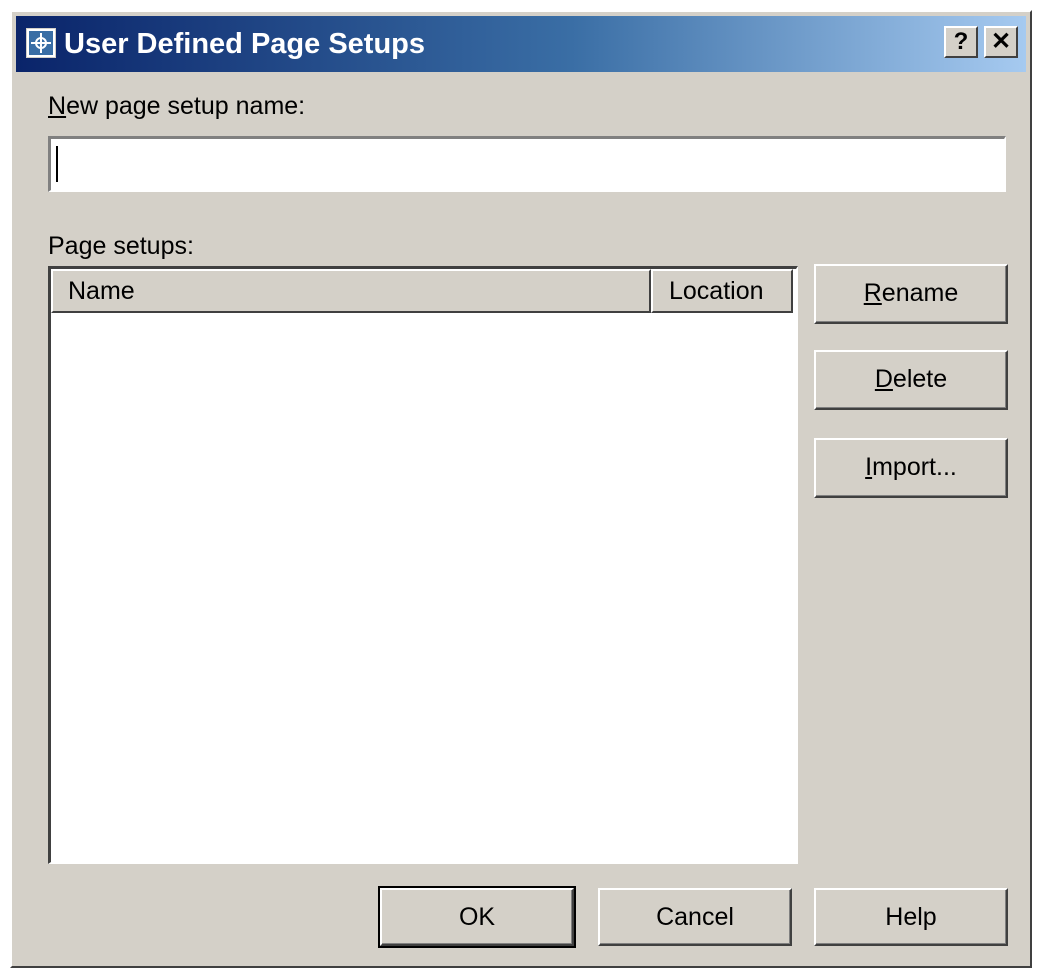  I want to click on column-header-location: Location, so click(722, 291).